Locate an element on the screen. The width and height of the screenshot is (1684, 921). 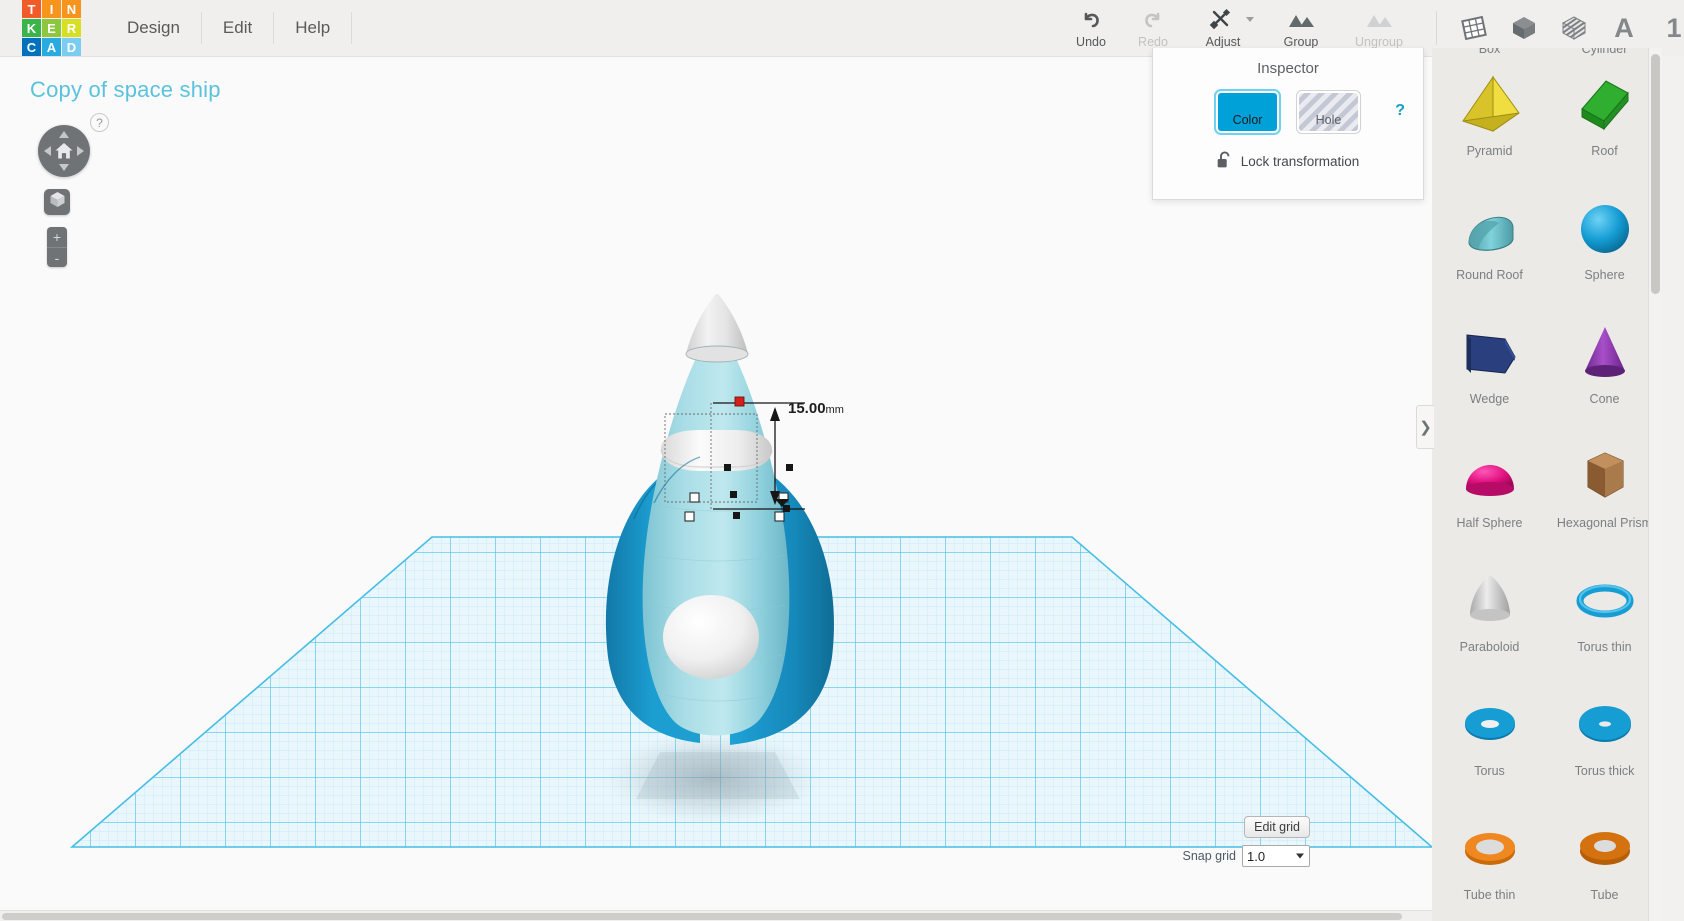
palette-item-torus-thick: Torus thick is located at coordinates (1604, 738).